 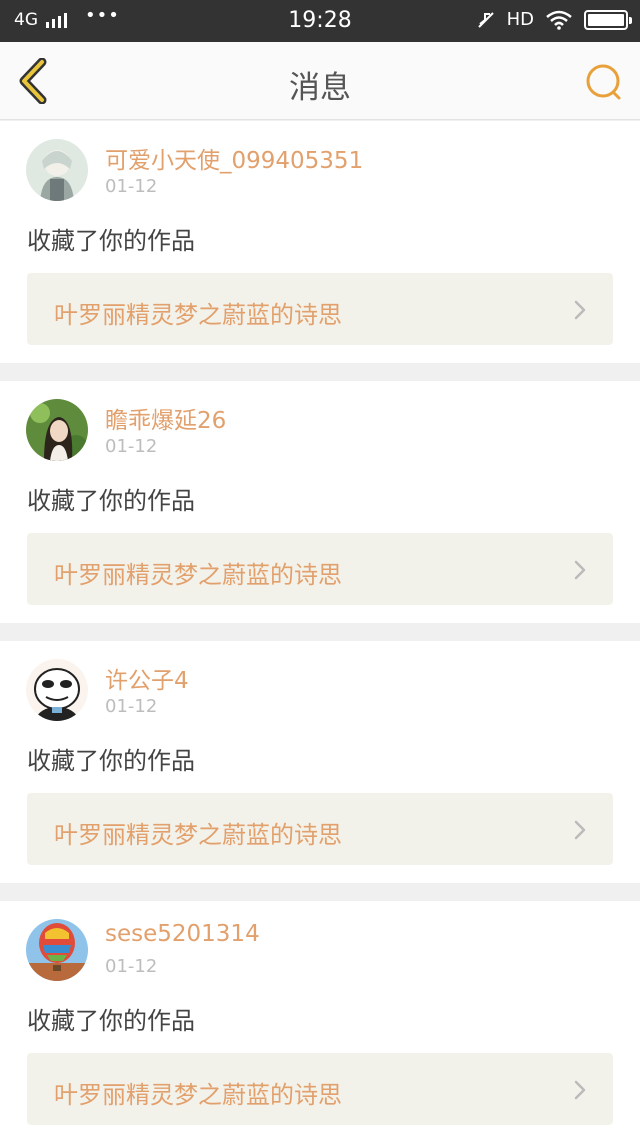 I want to click on username: 许公子4, so click(x=147, y=678).